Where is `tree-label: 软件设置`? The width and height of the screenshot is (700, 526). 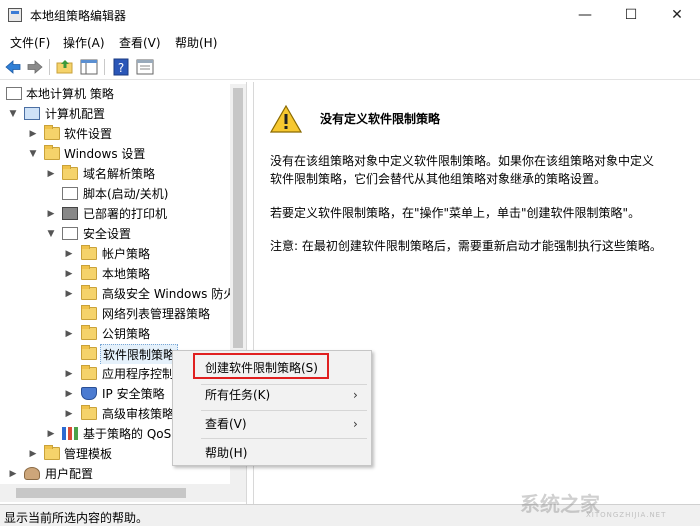 tree-label: 软件设置 is located at coordinates (88, 134).